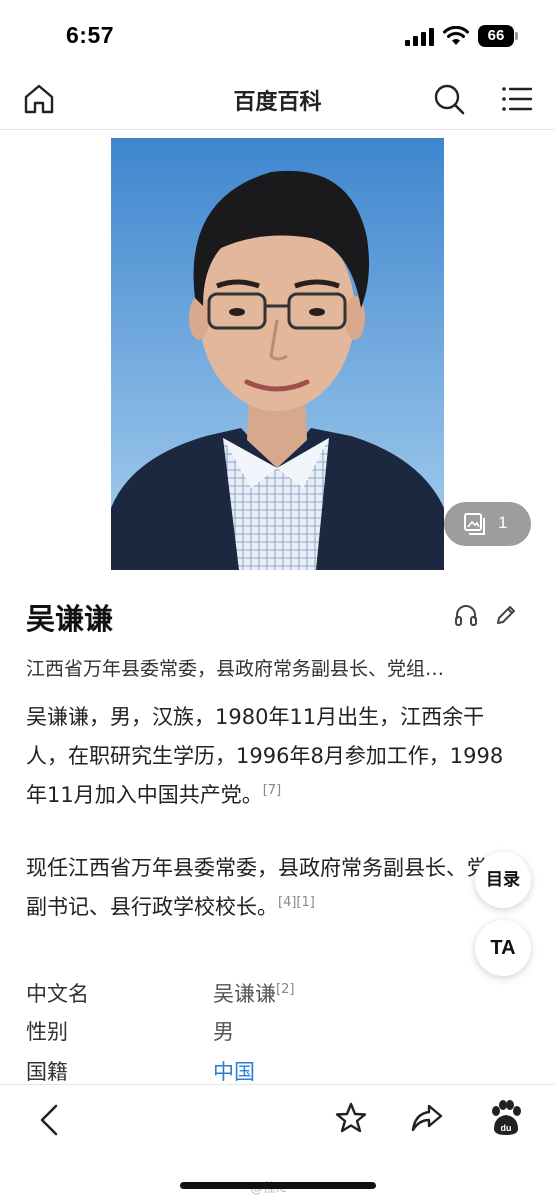  Describe the element at coordinates (50, 1120) in the screenshot. I see `back-arrow-icon` at that location.